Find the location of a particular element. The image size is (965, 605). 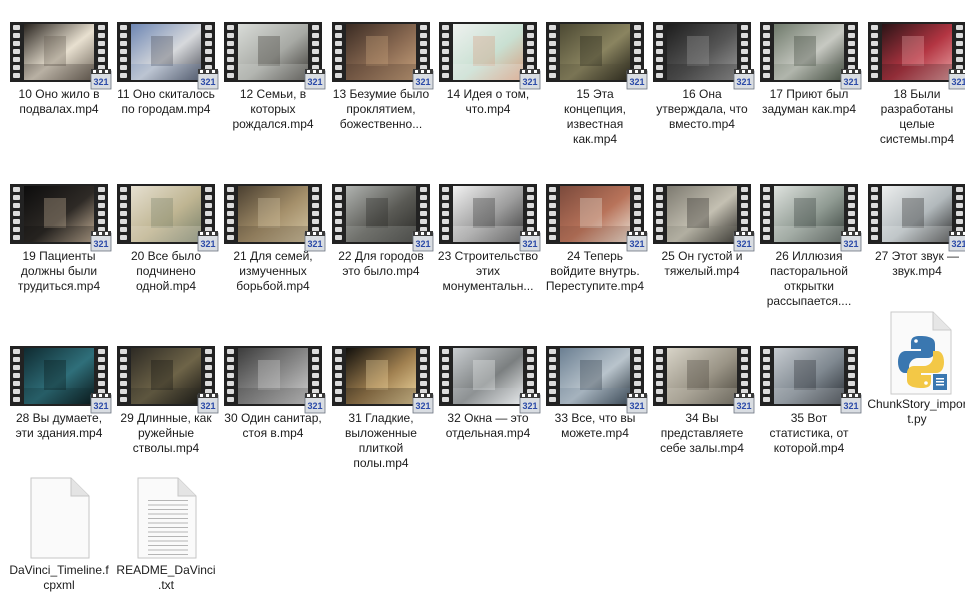

file-name-label: 15 Эта концепция, известная как.mp4 is located at coordinates (594, 116).